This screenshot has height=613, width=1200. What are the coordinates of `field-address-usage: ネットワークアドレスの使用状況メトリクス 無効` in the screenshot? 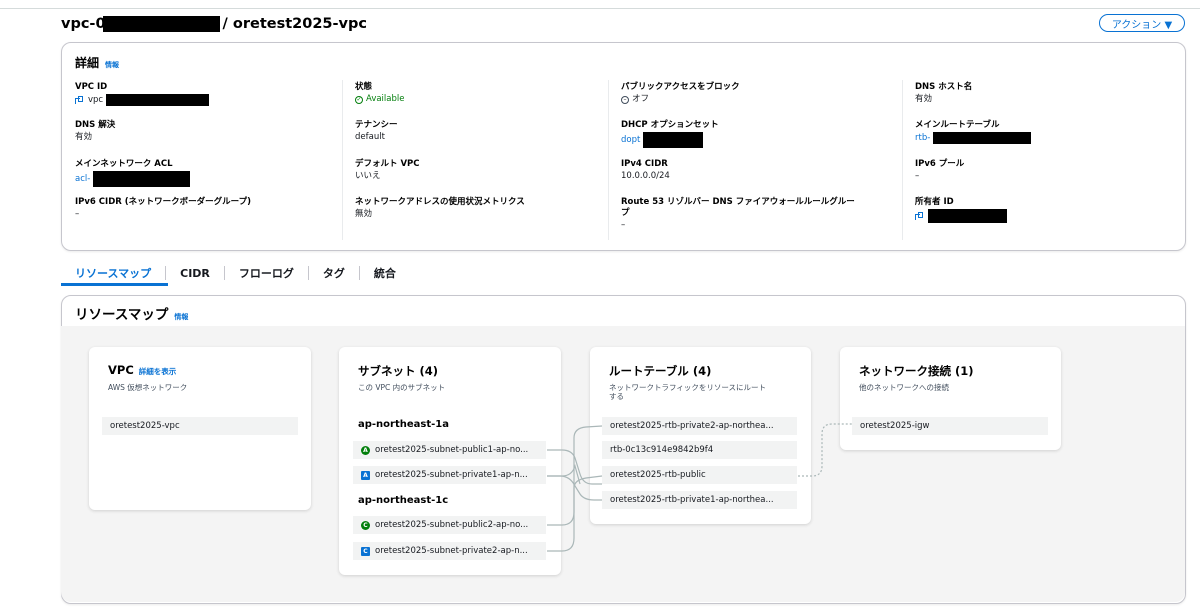 It's located at (440, 208).